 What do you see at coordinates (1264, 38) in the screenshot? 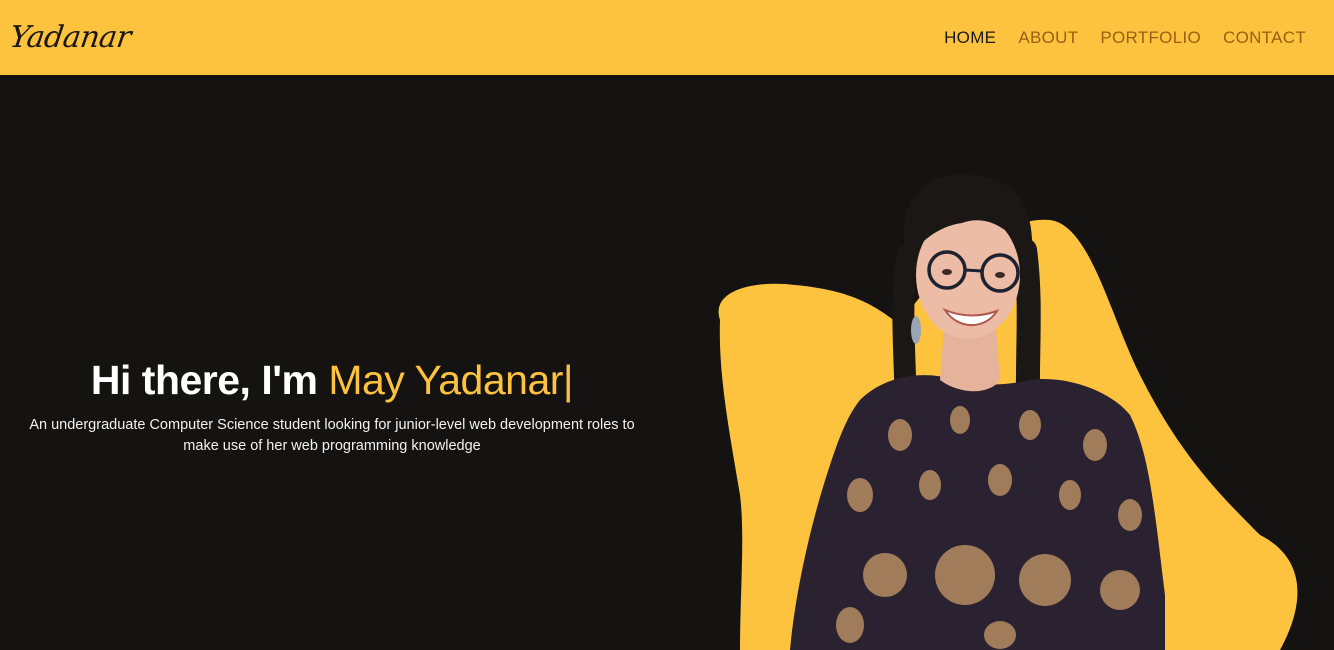
I see `nav-link-contact: CONTACT` at bounding box center [1264, 38].